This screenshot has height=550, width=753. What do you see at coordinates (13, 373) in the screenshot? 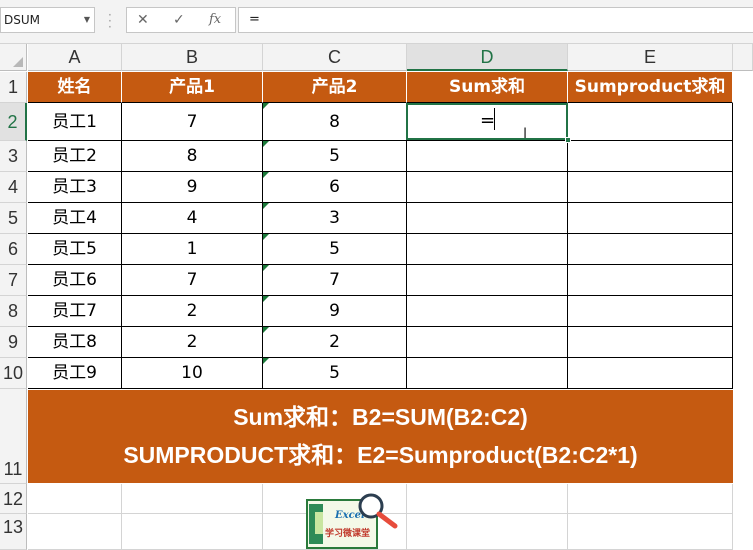
I see `row-header-10: 10` at bounding box center [13, 373].